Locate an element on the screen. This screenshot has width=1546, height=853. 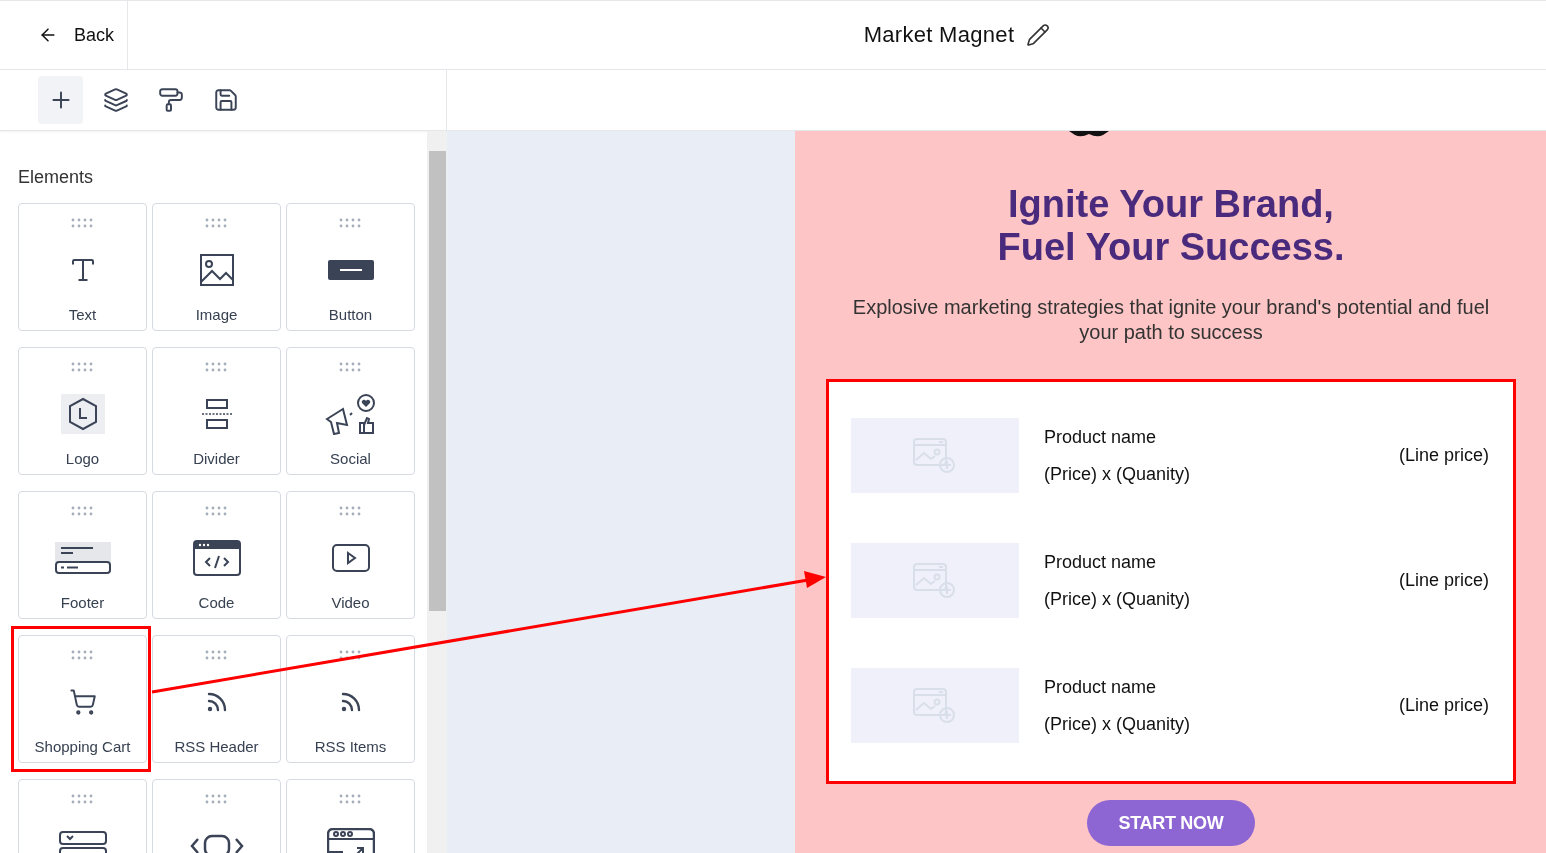
element-card: Social is located at coordinates (350, 411).